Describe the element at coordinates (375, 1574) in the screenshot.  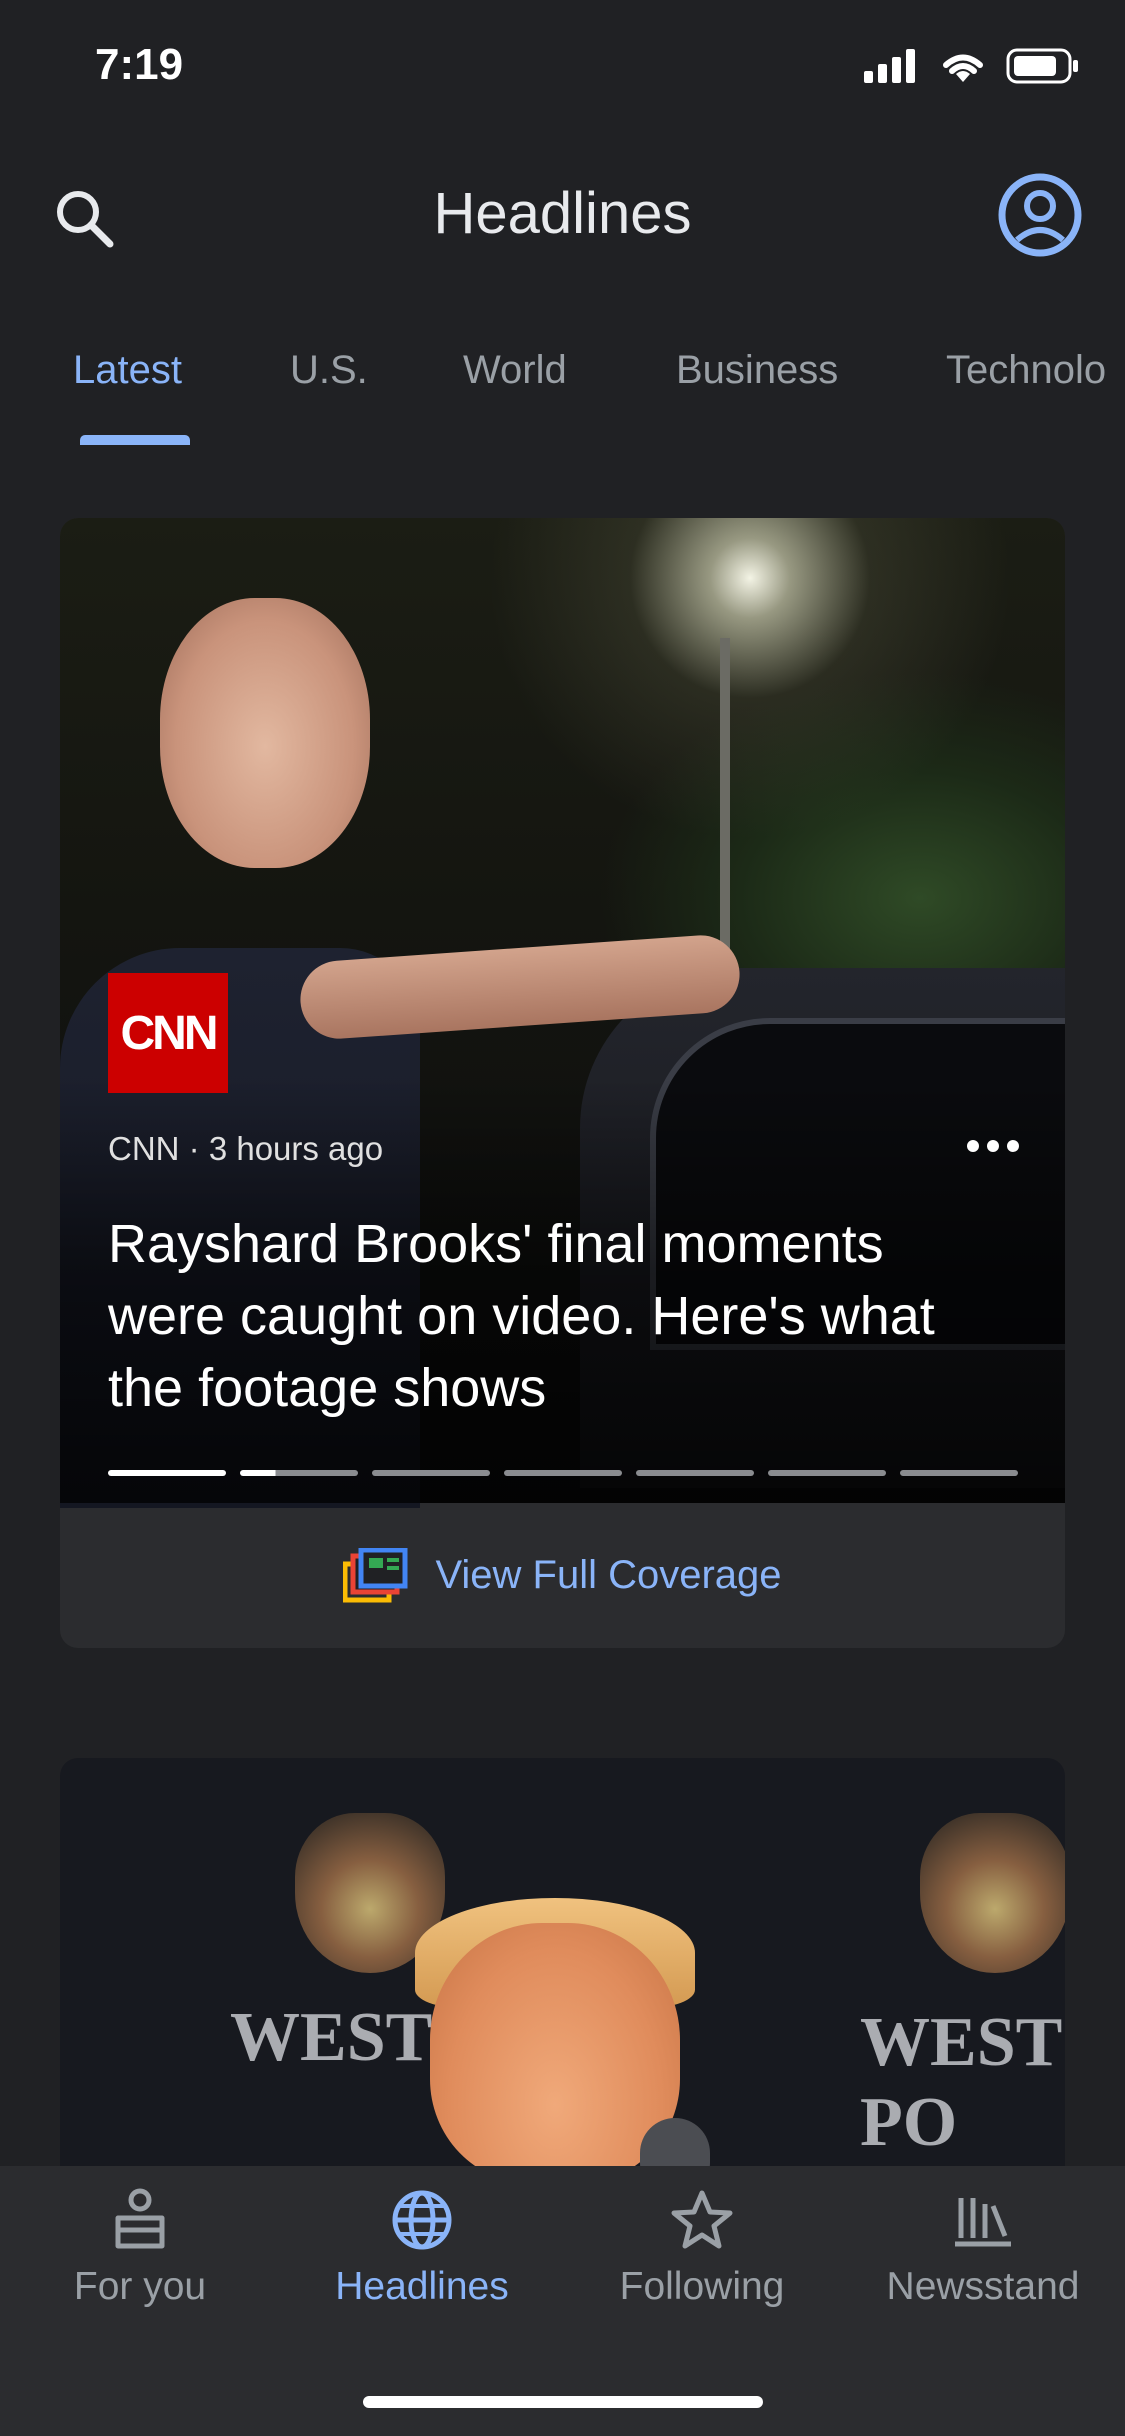
I see `full-coverage-icon` at that location.